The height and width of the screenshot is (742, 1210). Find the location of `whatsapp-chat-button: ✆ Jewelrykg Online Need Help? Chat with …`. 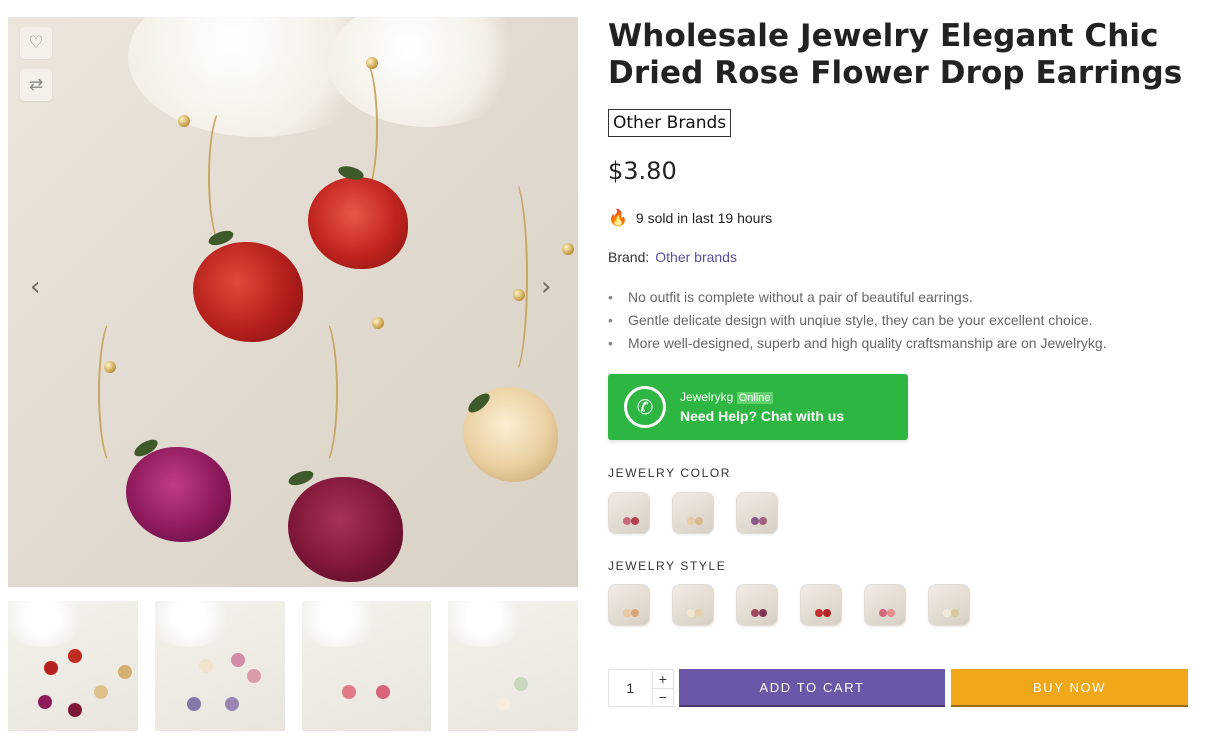

whatsapp-chat-button: ✆ Jewelrykg Online Need Help? Chat with … is located at coordinates (758, 407).